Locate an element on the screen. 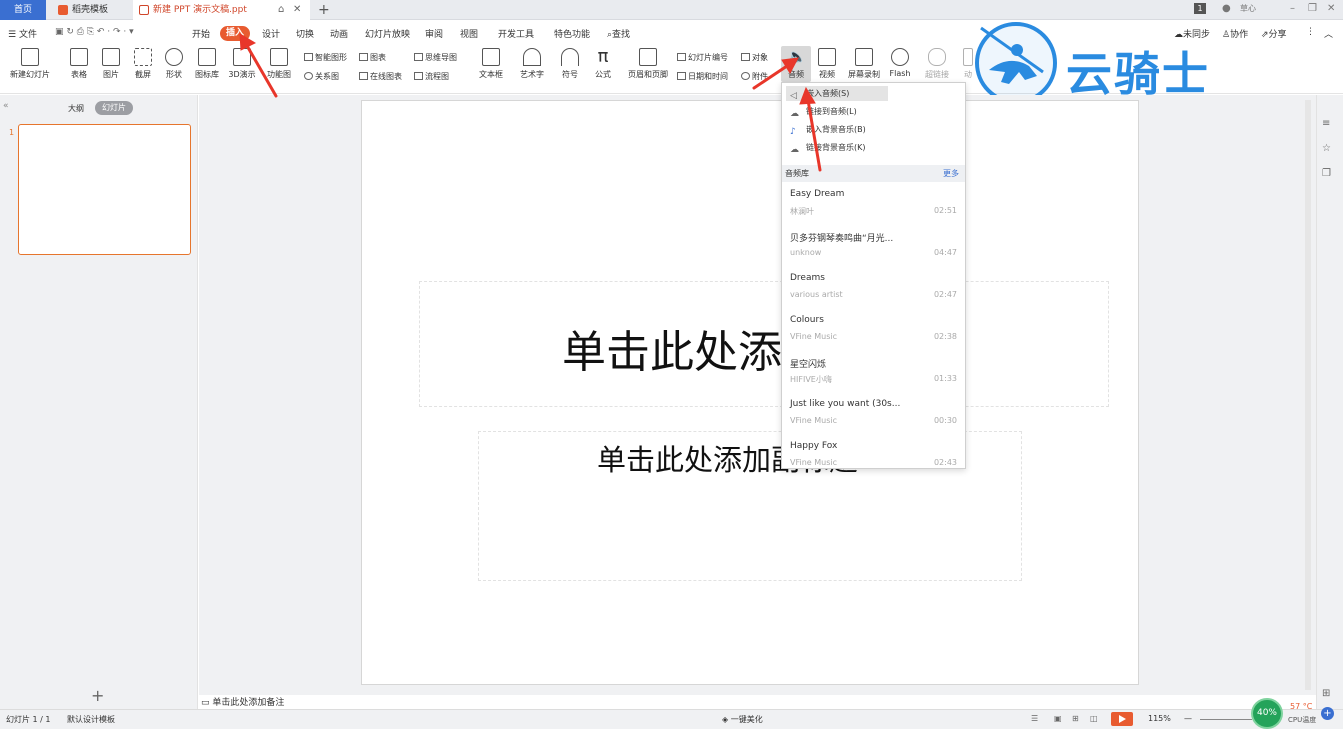 The height and width of the screenshot is (729, 1343). home-tab: 首页 is located at coordinates (23, 10).